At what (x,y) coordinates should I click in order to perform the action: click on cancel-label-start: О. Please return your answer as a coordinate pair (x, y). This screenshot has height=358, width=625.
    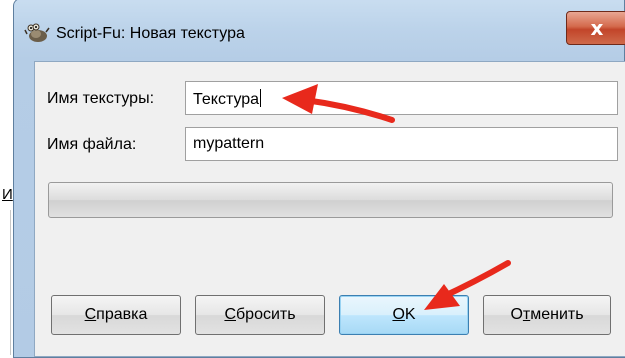
    Looking at the image, I should click on (516, 314).